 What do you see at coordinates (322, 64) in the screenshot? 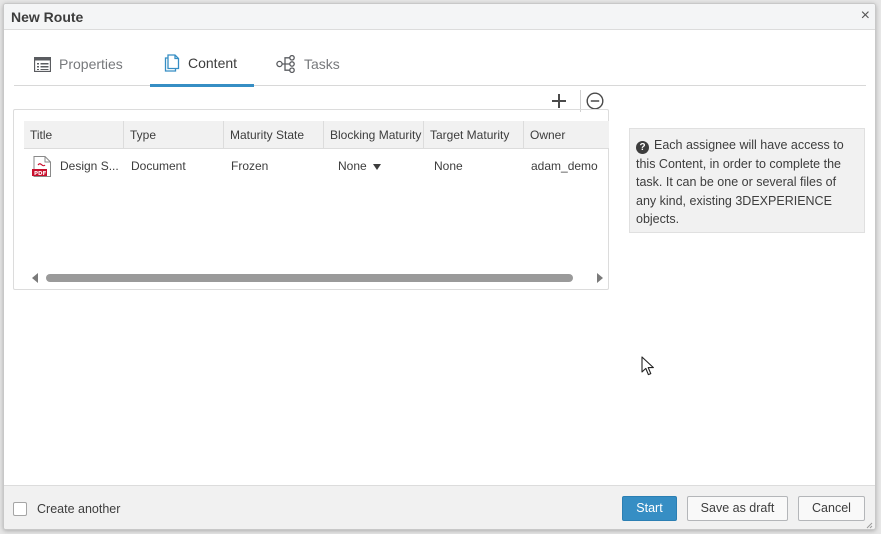
I see `tab-tasks-label: Tasks` at bounding box center [322, 64].